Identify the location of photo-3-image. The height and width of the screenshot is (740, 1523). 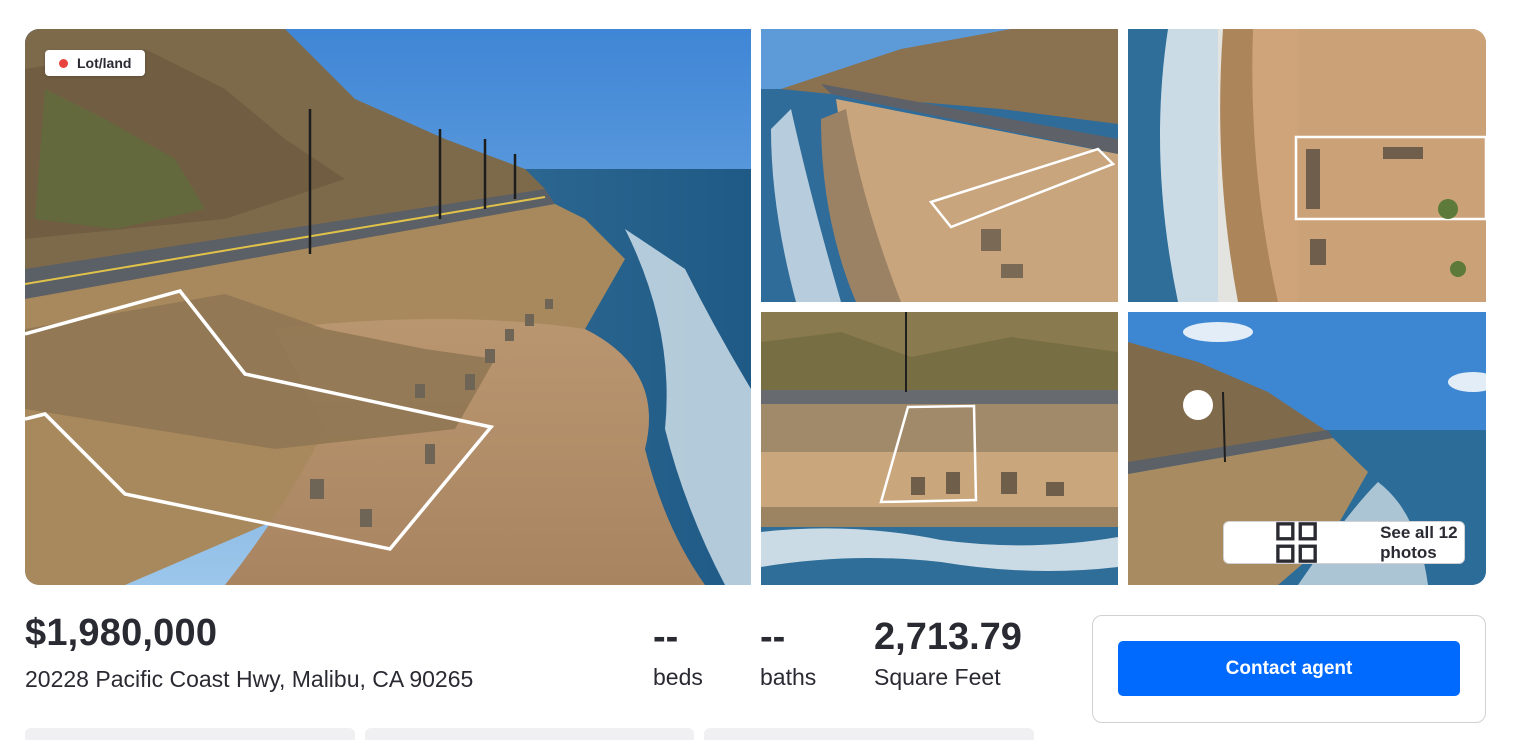
(1307, 165).